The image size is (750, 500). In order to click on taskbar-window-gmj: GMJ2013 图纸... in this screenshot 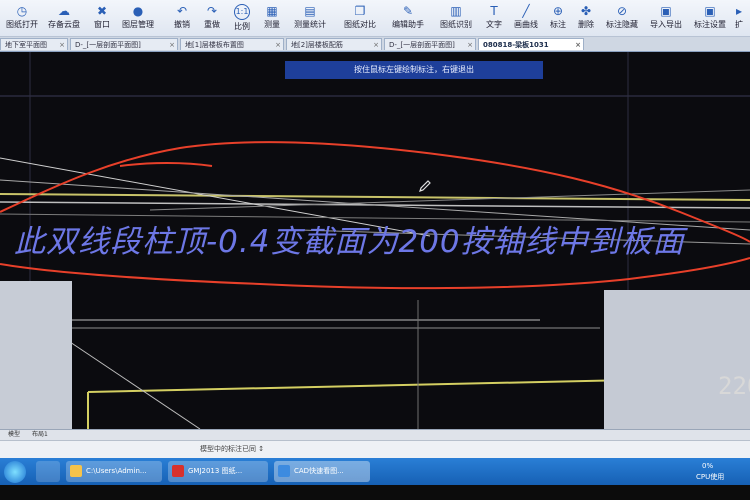, I will do `click(218, 471)`.